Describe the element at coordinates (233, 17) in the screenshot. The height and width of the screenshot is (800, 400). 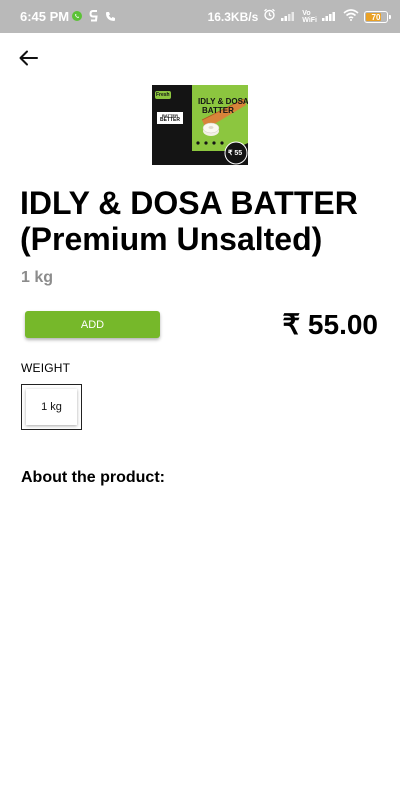
I see `net-speed: 16.3KB/s` at that location.